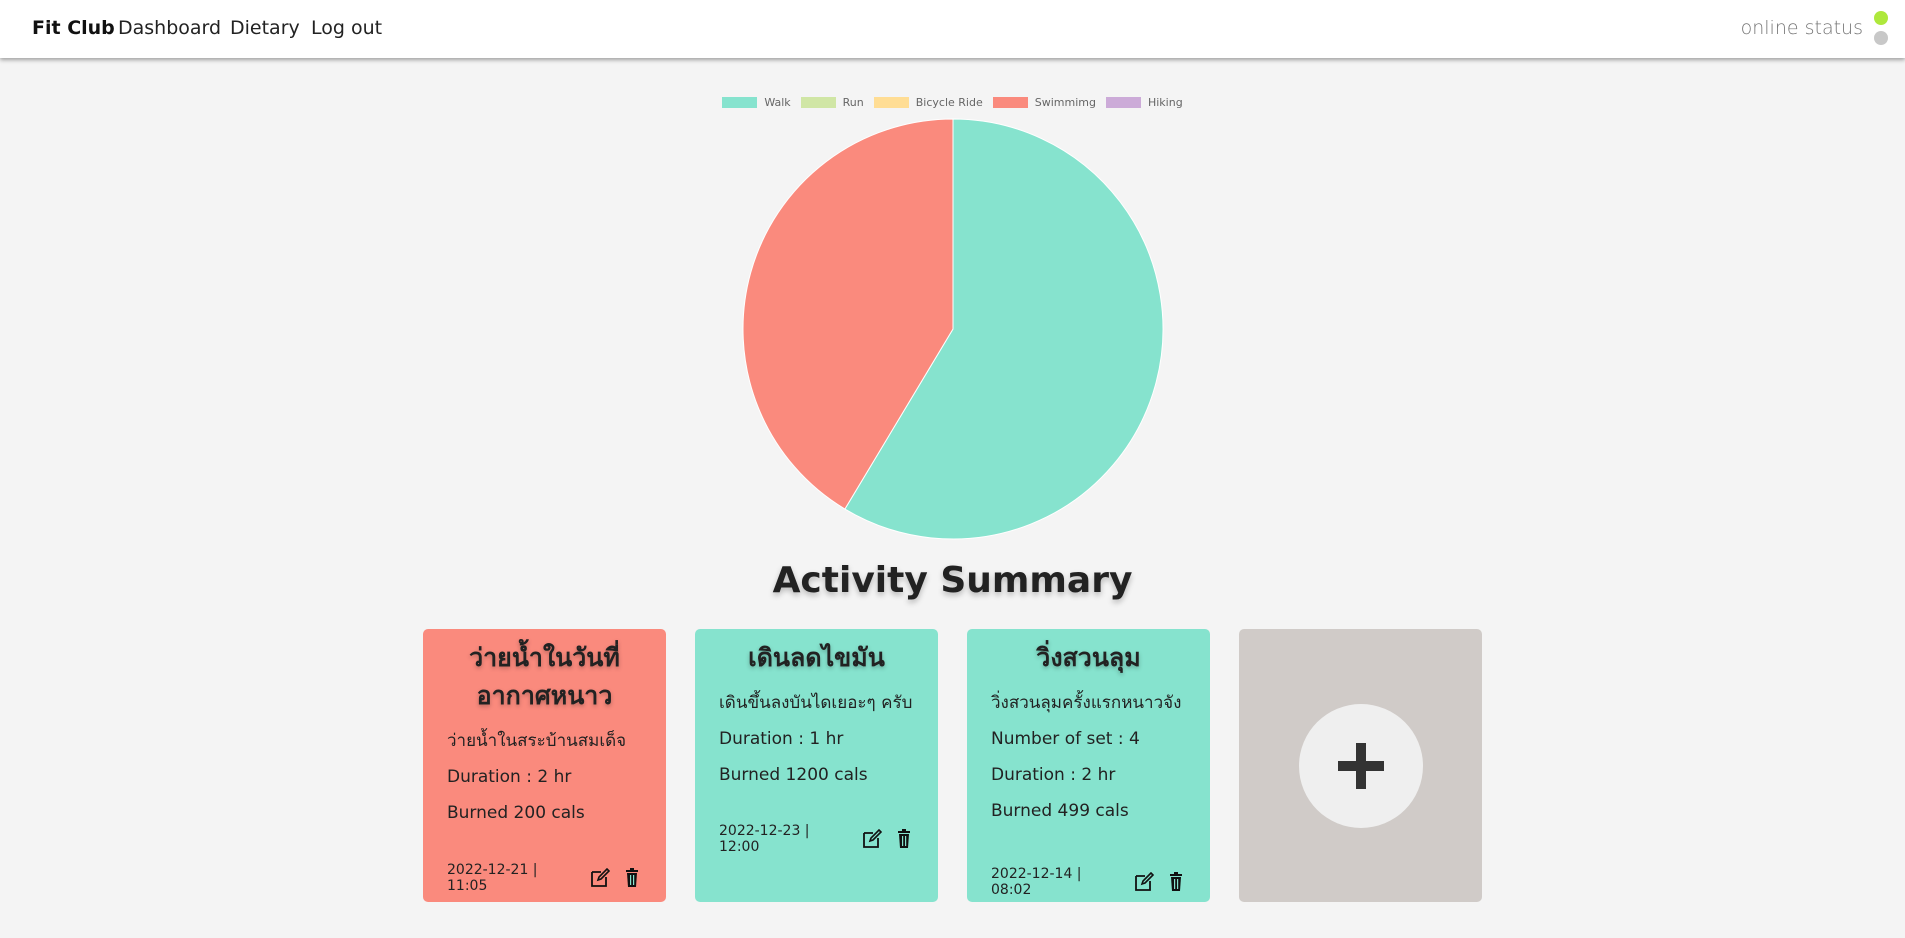 The width and height of the screenshot is (1905, 938). Describe the element at coordinates (764, 839) in the screenshot. I see `card-date: 2022-12-23 | 12:00` at that location.